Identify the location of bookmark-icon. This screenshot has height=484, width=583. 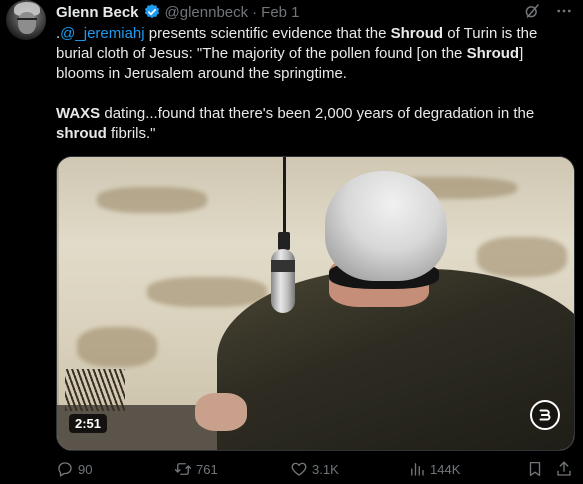
(535, 469).